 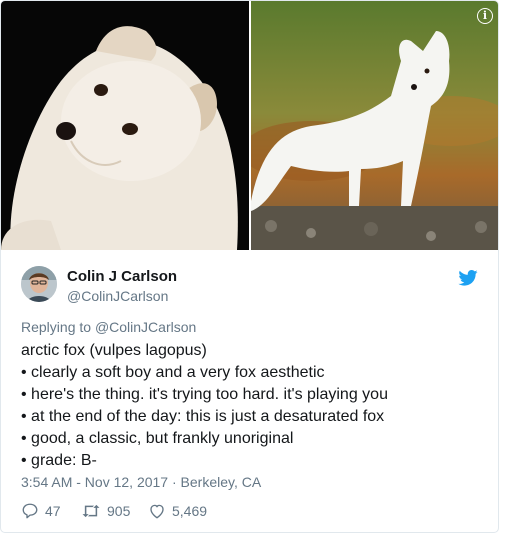 What do you see at coordinates (59, 460) in the screenshot?
I see `tweet-line: • grade: B-` at bounding box center [59, 460].